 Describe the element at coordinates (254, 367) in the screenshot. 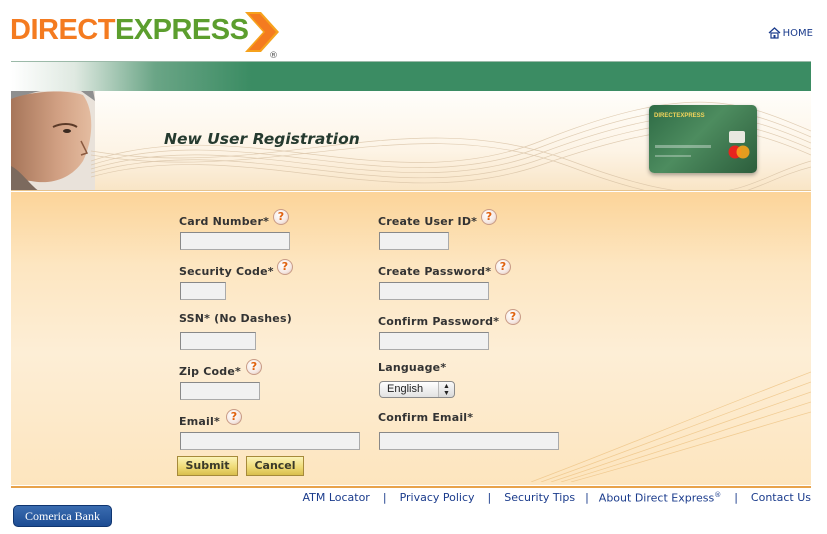

I see `zip-code-help-icon: ?` at that location.